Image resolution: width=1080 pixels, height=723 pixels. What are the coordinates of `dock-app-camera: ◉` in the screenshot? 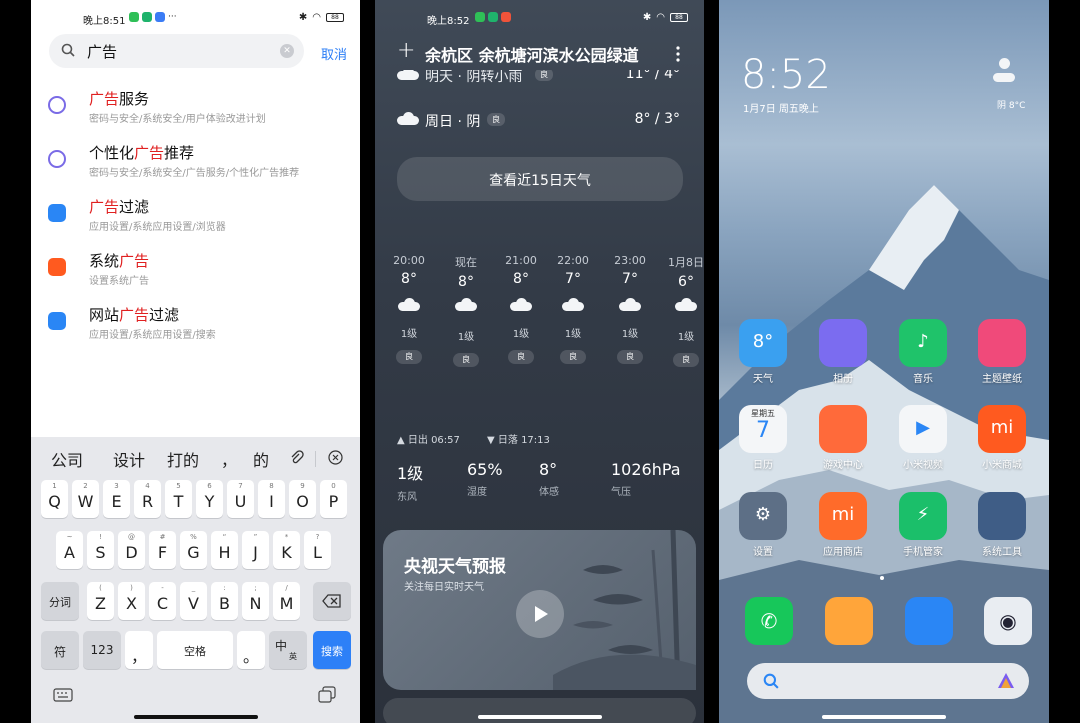 It's located at (1008, 621).